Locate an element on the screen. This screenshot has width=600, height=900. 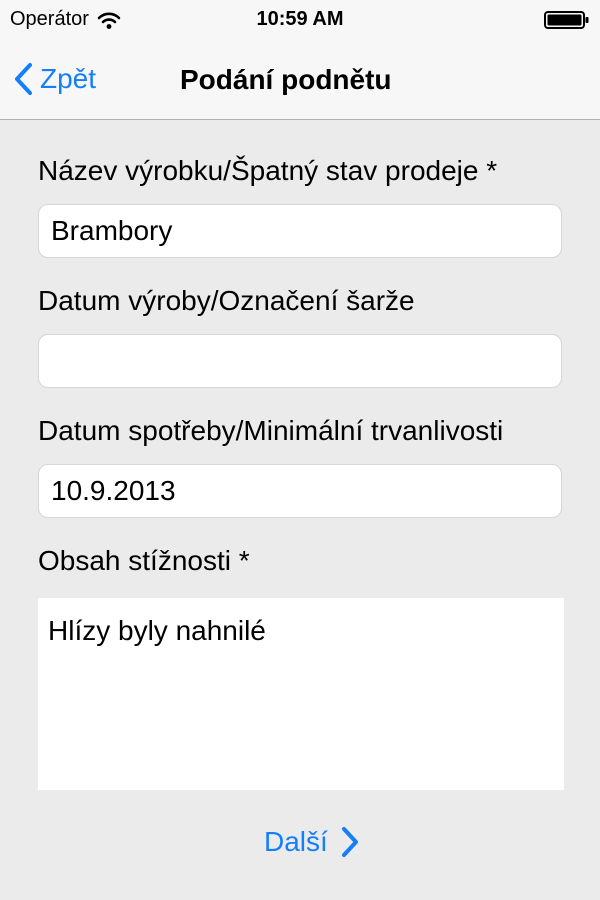
next-button: Další is located at coordinates (312, 842).